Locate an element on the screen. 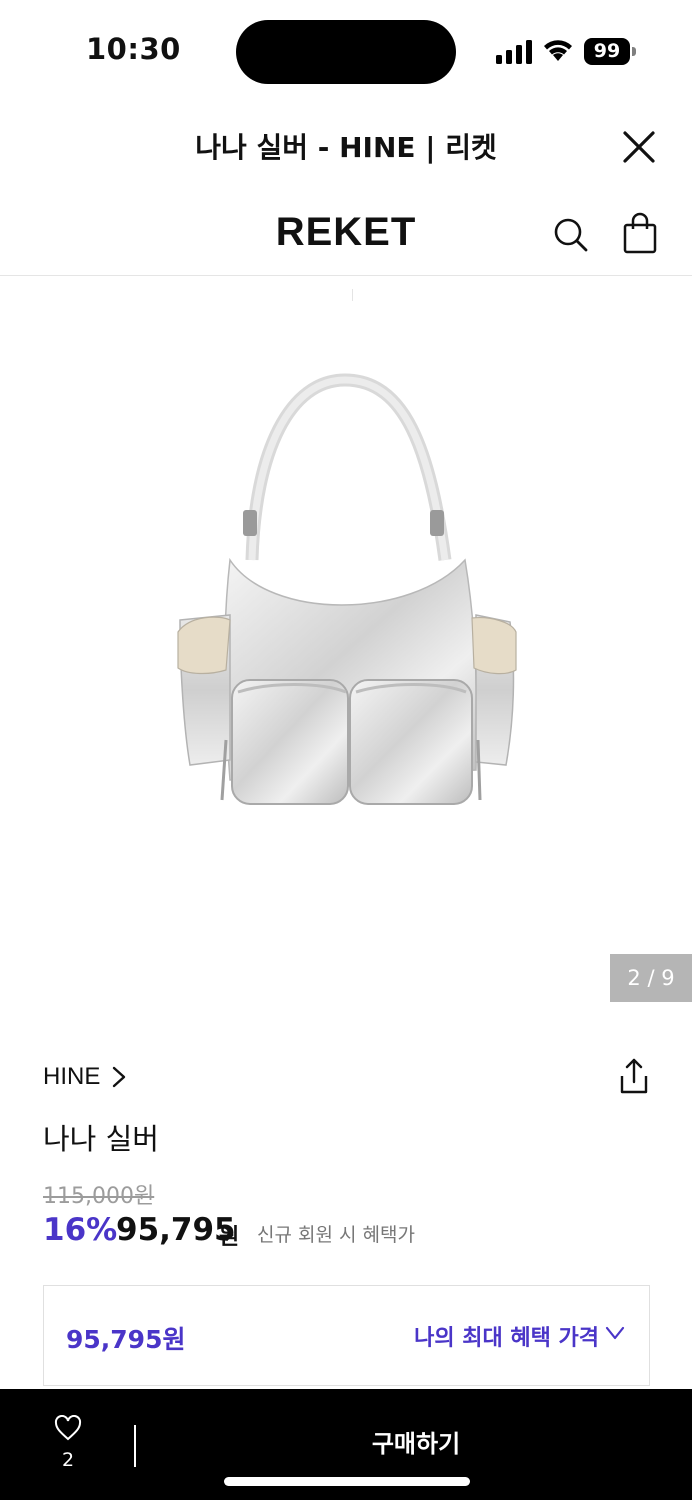 This screenshot has height=1500, width=692. benefit-label: 나의 최대 혜택 가격 is located at coordinates (506, 1338).